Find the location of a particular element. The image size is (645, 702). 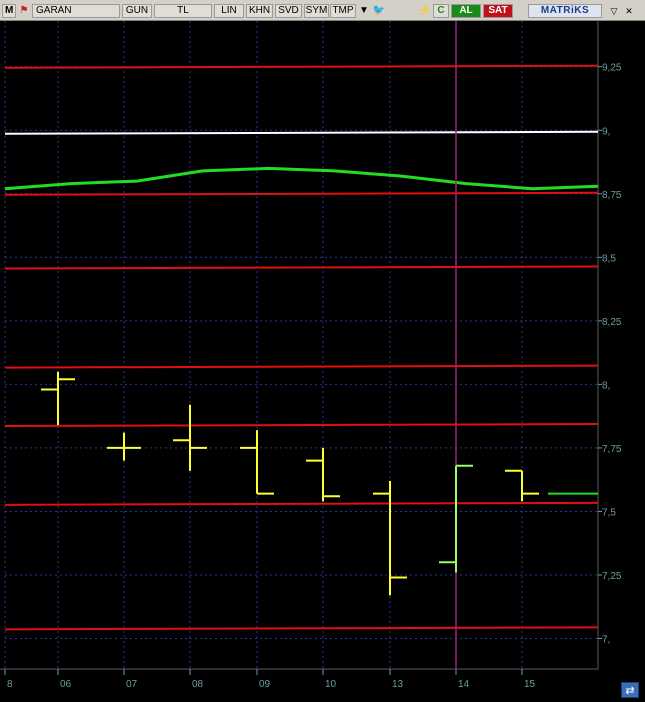

sym-button: SYM is located at coordinates (316, 11).